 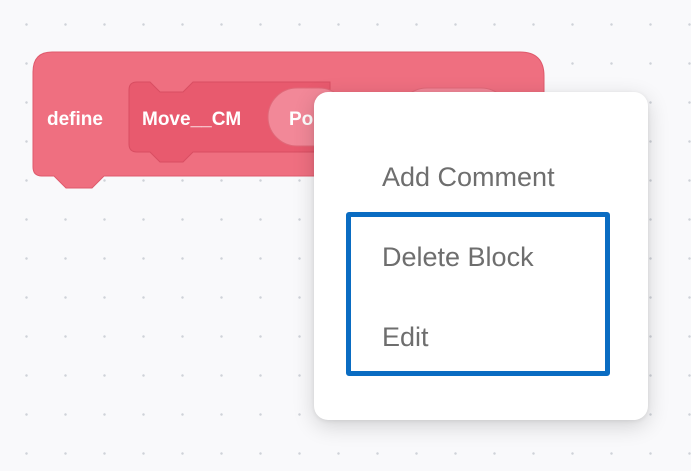 I want to click on menu-item-edit: Edit, so click(x=405, y=337).